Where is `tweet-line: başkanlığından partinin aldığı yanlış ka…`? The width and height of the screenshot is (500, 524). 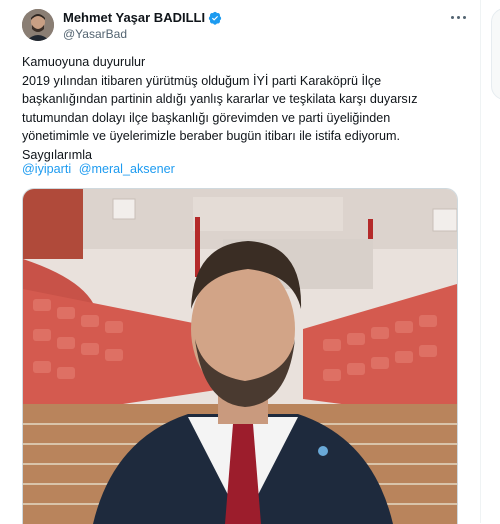
tweet-line: başkanlığından partinin aldığı yanlış ka… is located at coordinates (220, 99).